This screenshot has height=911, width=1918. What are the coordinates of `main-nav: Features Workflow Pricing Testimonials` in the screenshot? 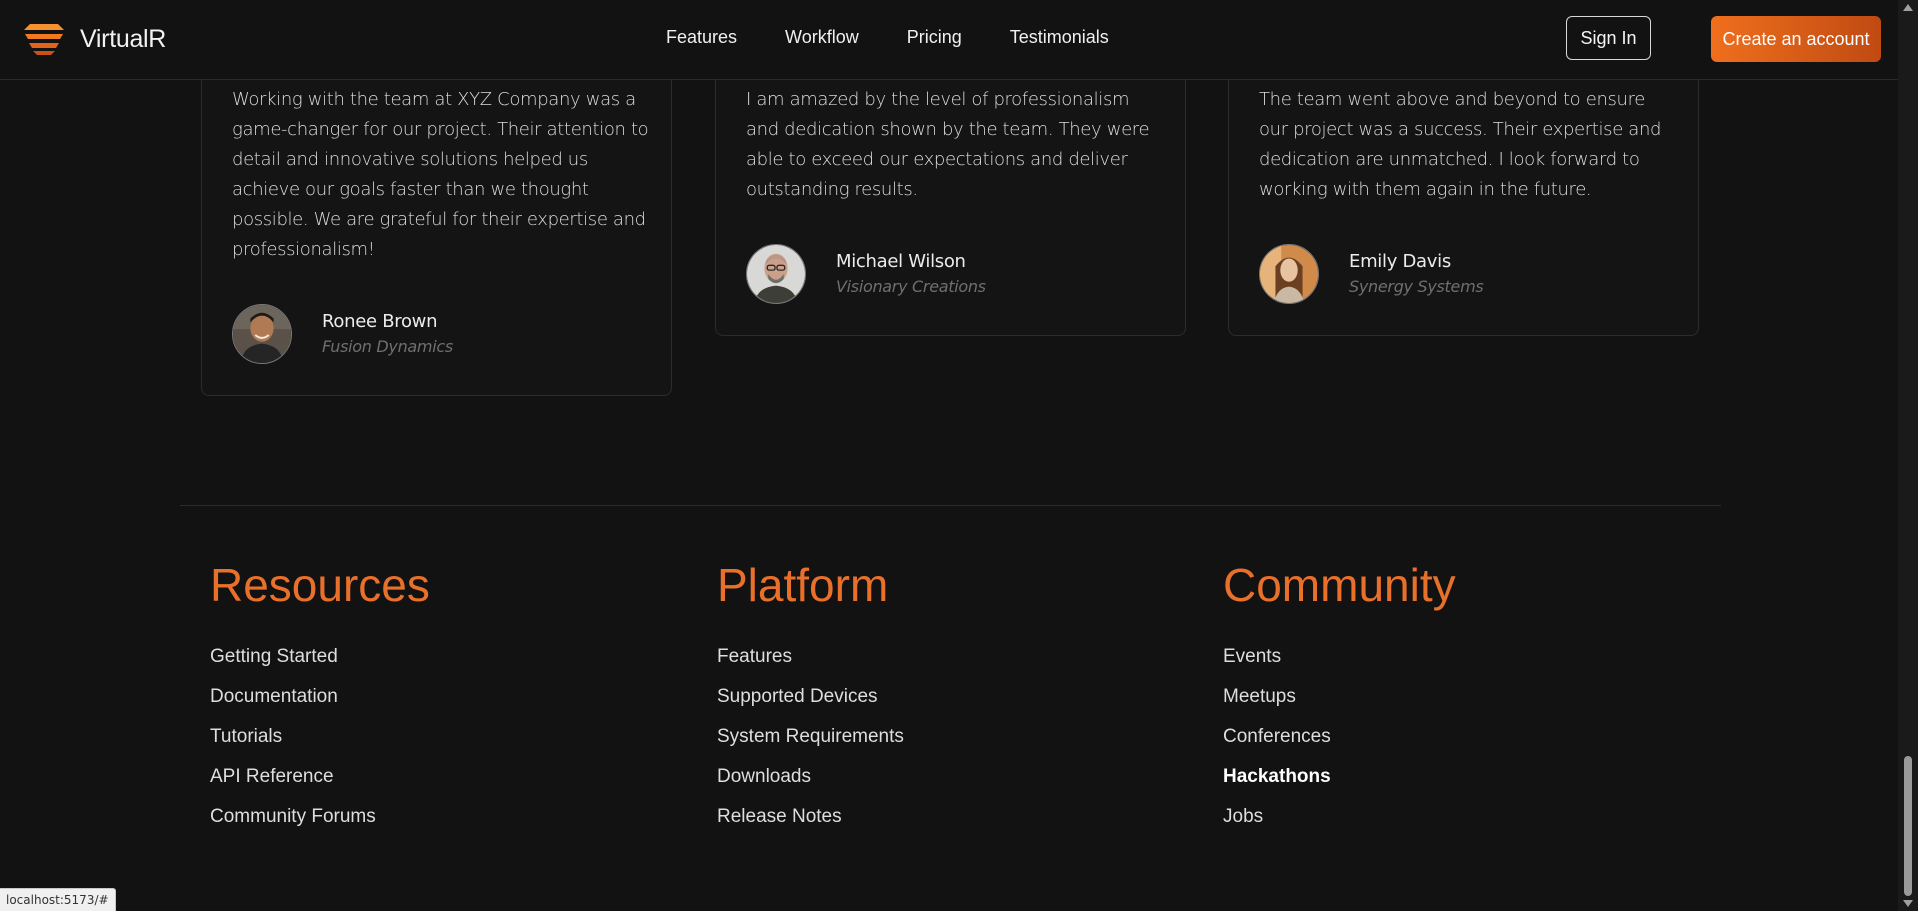 It's located at (911, 37).